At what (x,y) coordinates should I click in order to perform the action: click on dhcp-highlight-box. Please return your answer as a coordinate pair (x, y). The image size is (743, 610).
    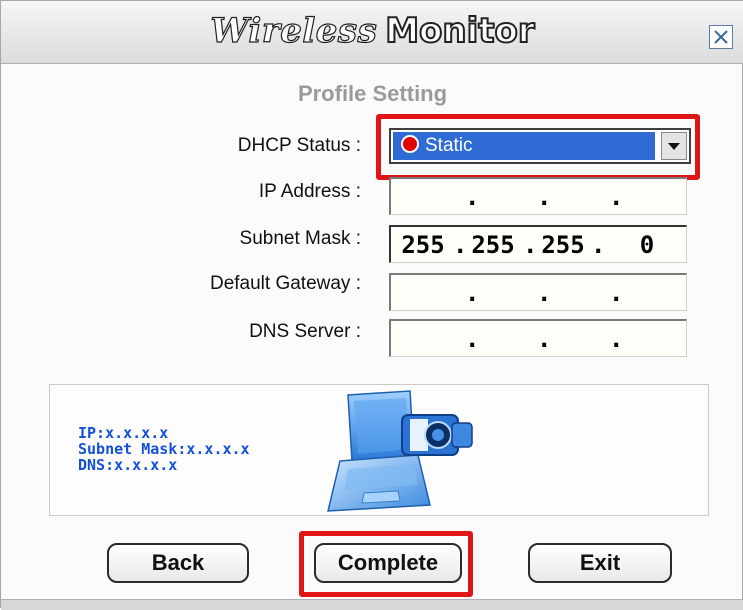
    Looking at the image, I should click on (538, 147).